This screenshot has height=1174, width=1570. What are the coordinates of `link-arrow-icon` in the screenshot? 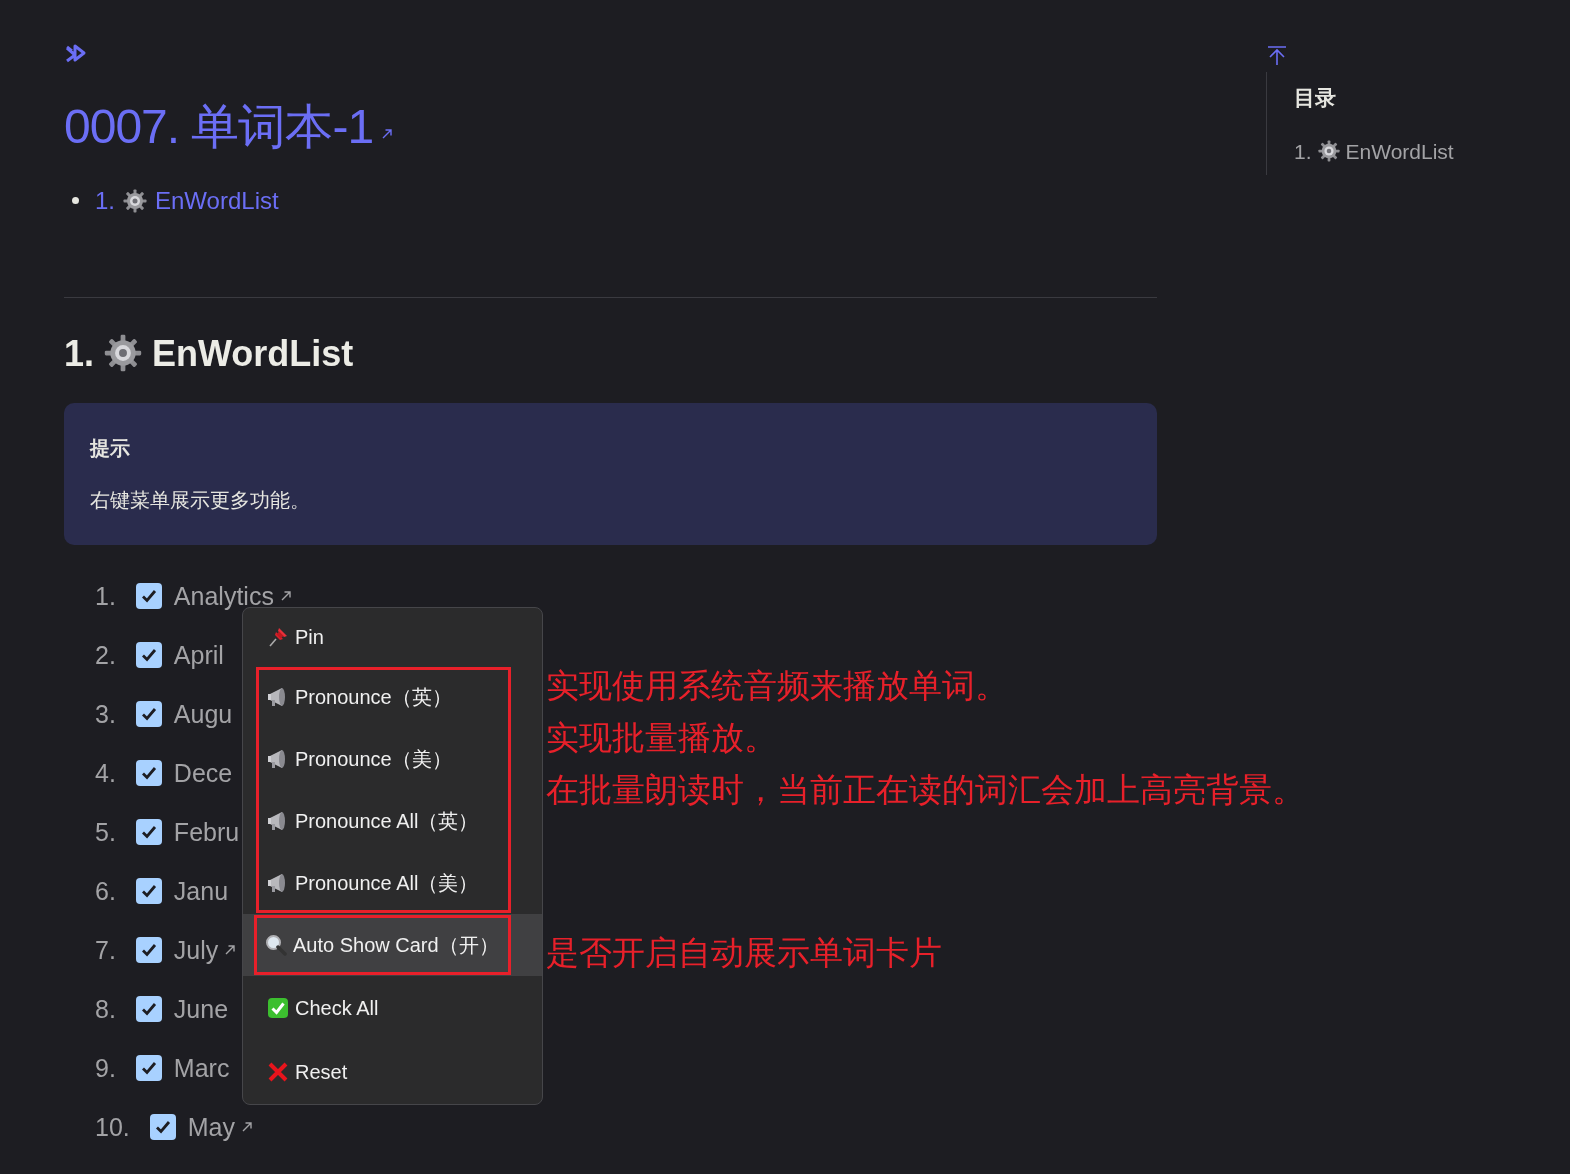 It's located at (387, 133).